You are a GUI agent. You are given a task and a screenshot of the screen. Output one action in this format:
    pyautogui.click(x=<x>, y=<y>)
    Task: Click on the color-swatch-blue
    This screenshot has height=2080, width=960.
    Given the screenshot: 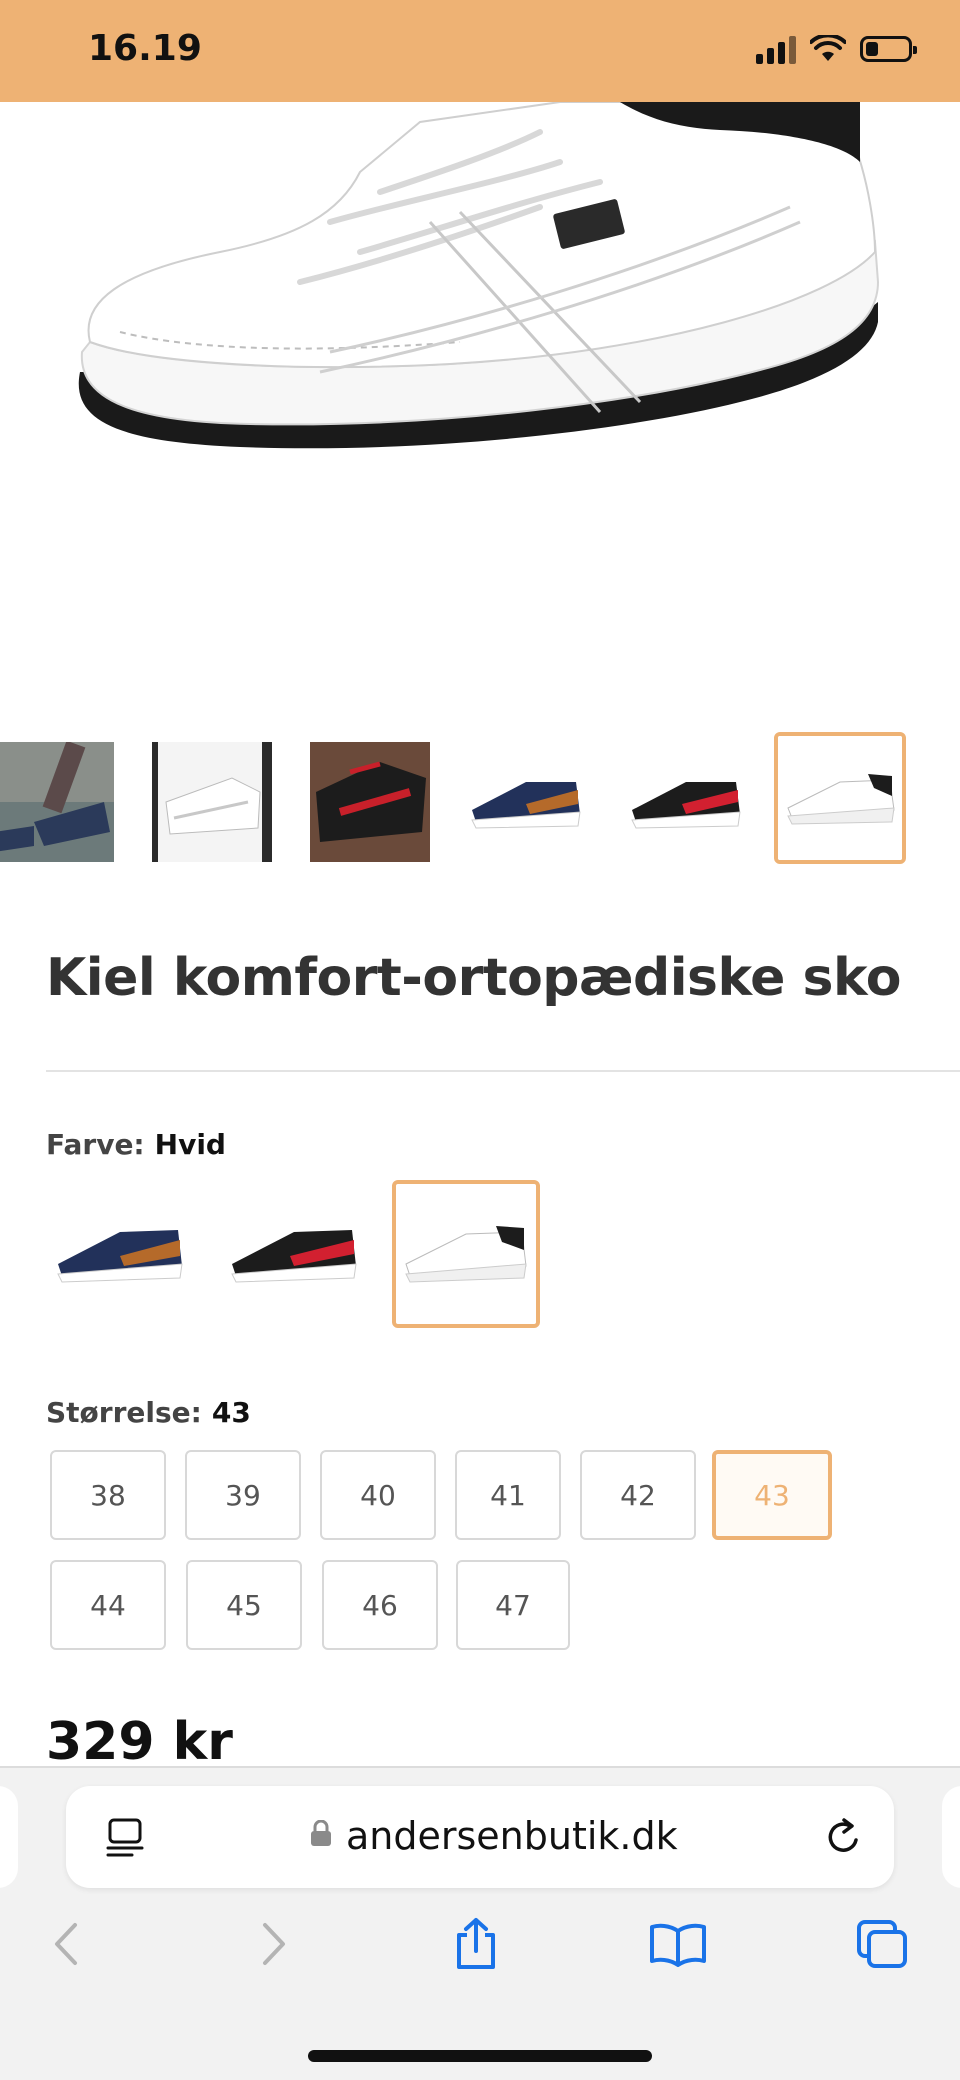 What is the action you would take?
    pyautogui.click(x=120, y=1254)
    